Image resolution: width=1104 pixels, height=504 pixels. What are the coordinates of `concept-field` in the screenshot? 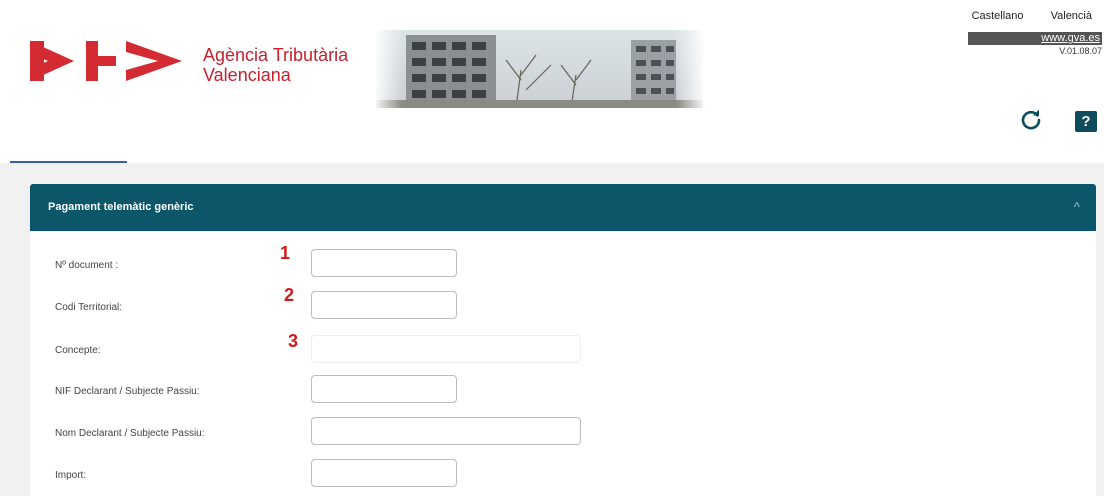 It's located at (446, 349).